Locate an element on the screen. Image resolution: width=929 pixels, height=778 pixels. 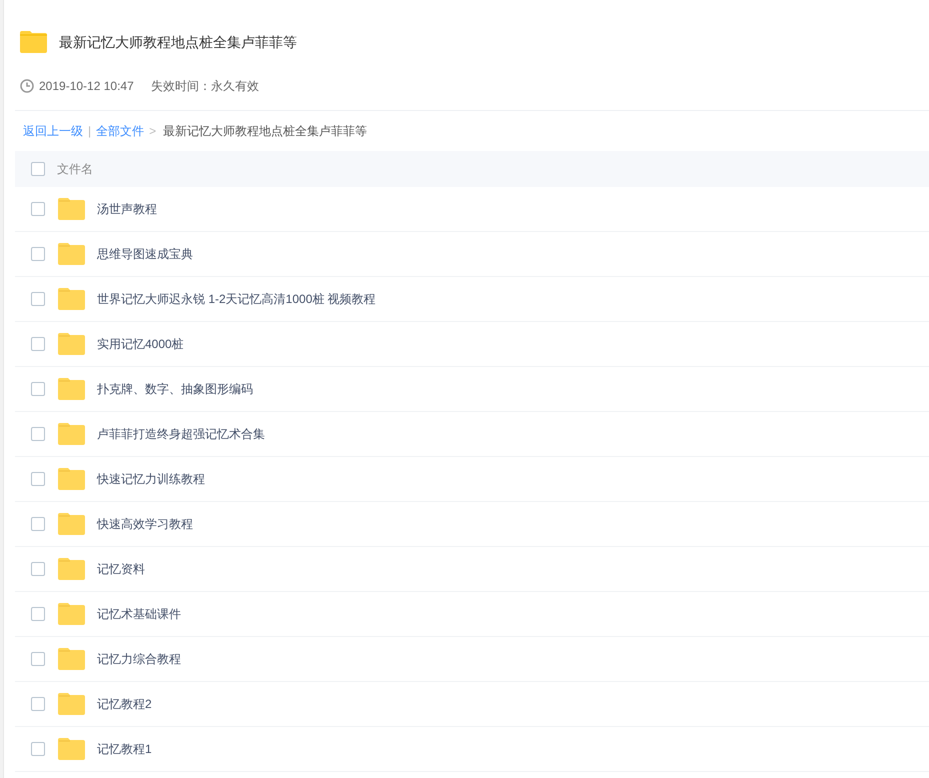
share-time: 2019-10-12 10:47 is located at coordinates (86, 86).